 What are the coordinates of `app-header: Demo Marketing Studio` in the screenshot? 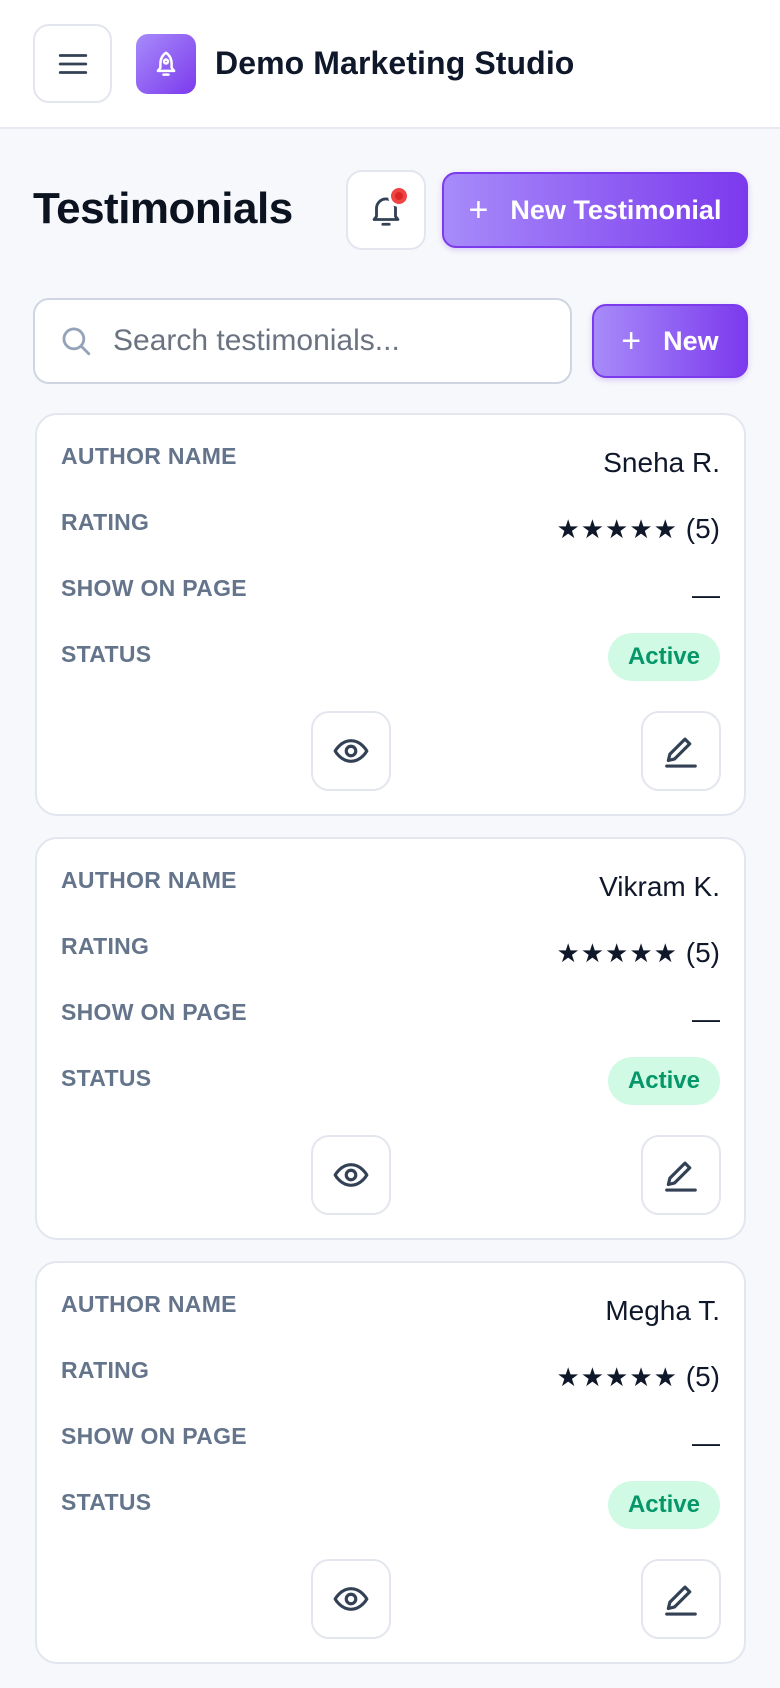 It's located at (390, 64).